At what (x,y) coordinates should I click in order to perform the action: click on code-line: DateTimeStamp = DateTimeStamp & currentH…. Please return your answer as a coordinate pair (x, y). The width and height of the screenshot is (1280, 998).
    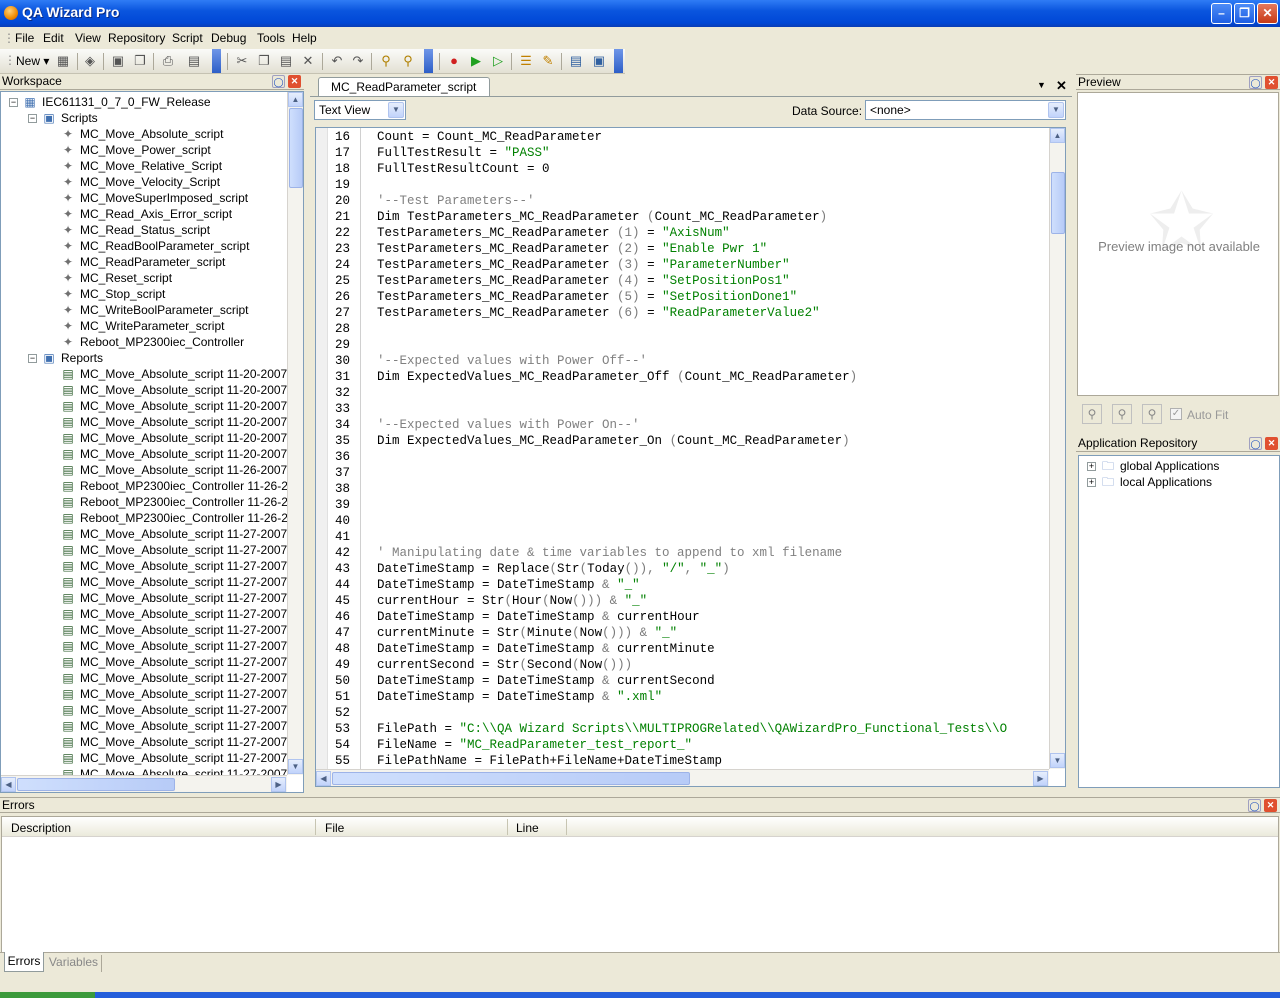
    Looking at the image, I should click on (538, 617).